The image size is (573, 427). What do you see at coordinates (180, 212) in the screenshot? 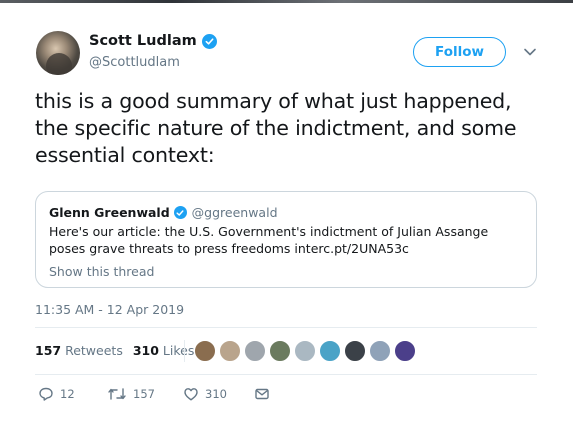
I see `quoted-verified-badge-icon` at bounding box center [180, 212].